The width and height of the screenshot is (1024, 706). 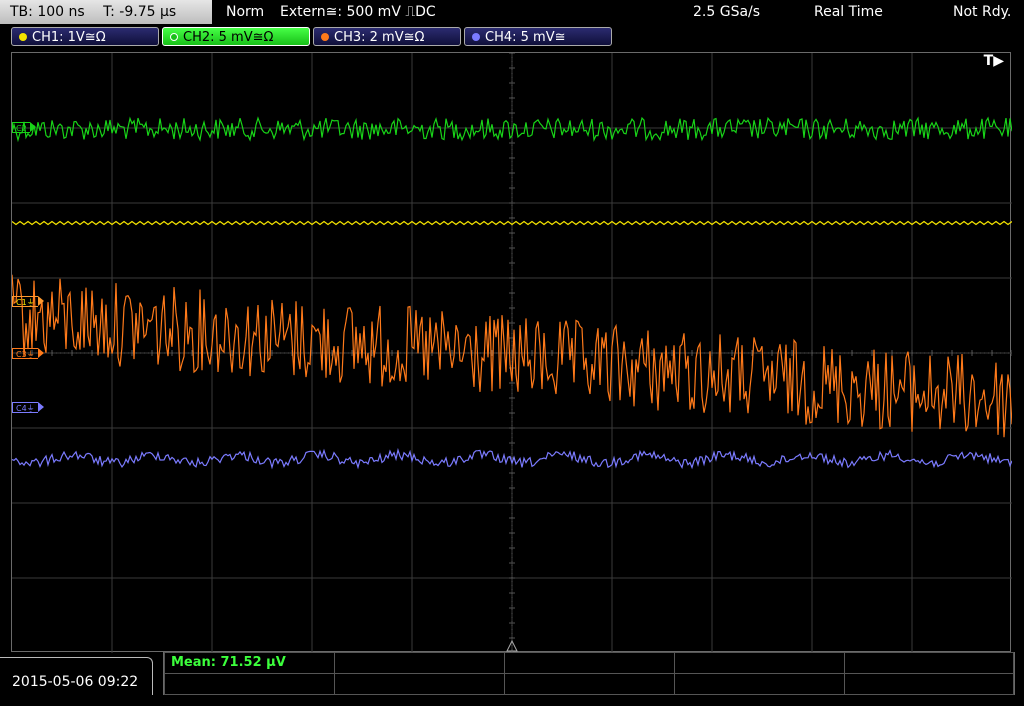 What do you see at coordinates (476, 37) in the screenshot?
I see `ch4-dot-icon` at bounding box center [476, 37].